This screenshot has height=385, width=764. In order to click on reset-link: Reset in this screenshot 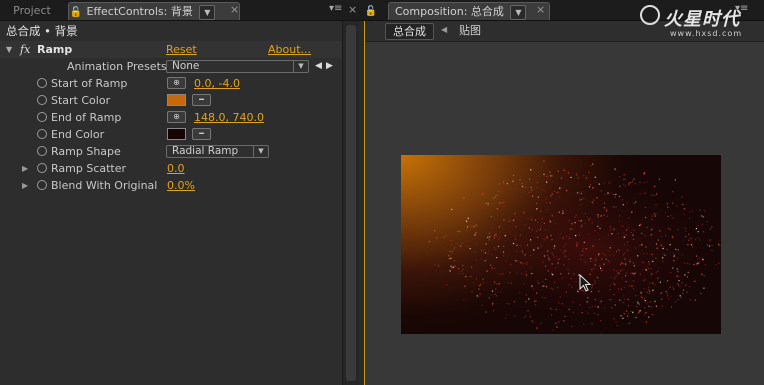, I will do `click(181, 49)`.